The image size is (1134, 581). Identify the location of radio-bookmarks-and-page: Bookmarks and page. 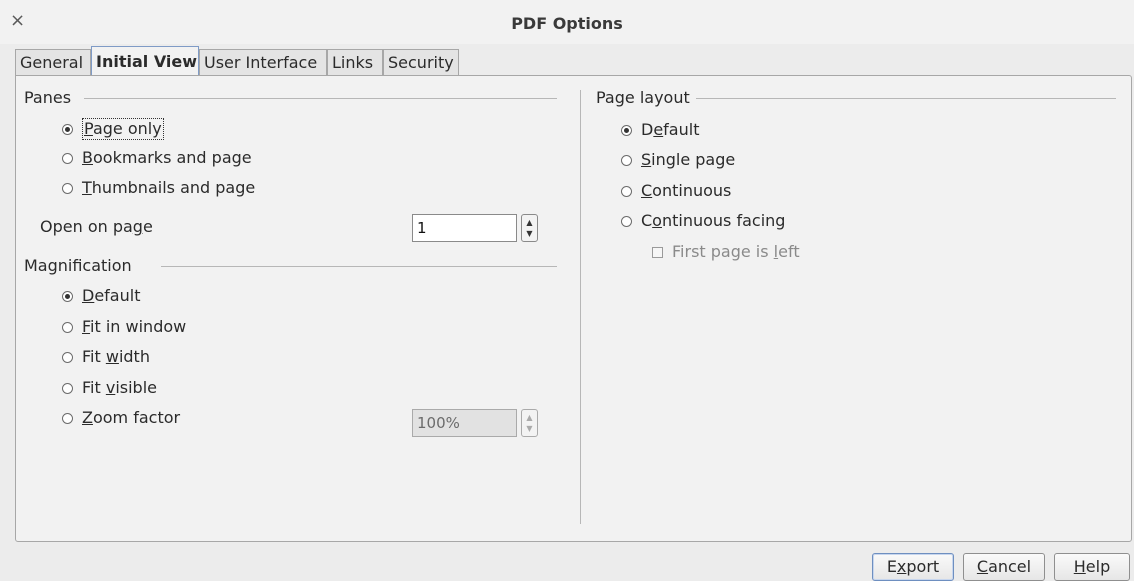
(157, 158).